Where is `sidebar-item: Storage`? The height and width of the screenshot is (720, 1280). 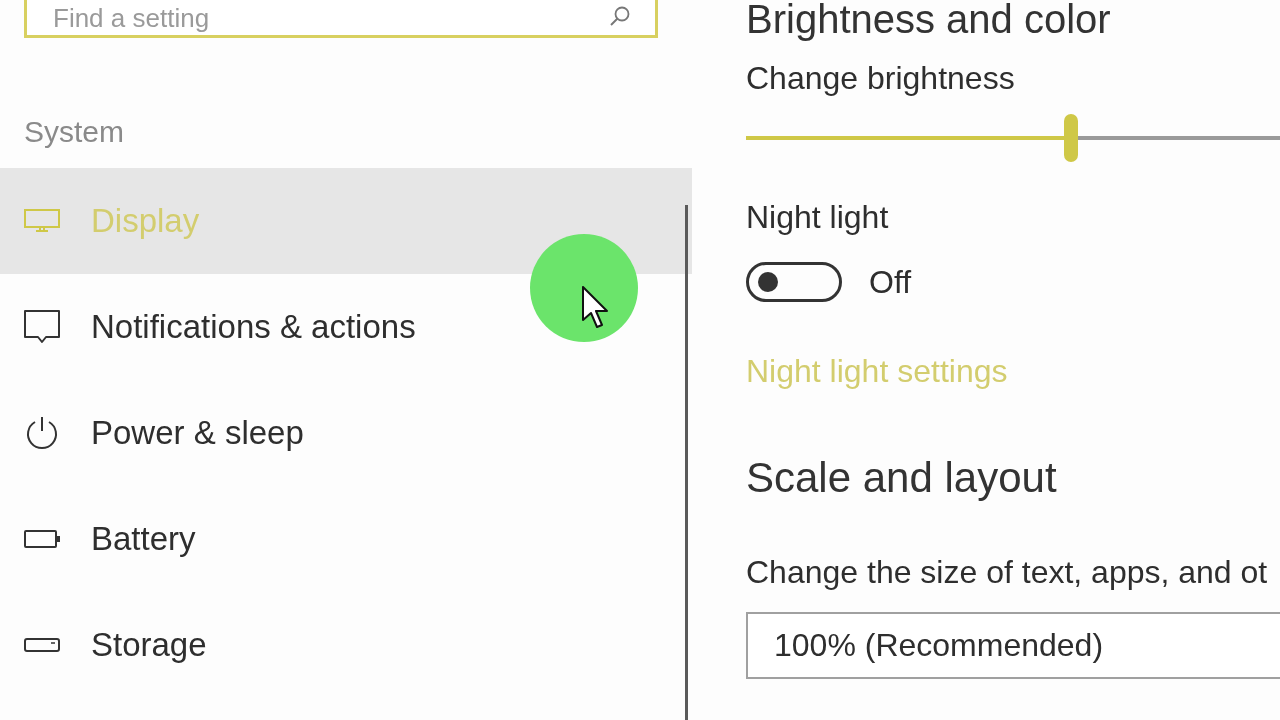
sidebar-item: Storage is located at coordinates (346, 645).